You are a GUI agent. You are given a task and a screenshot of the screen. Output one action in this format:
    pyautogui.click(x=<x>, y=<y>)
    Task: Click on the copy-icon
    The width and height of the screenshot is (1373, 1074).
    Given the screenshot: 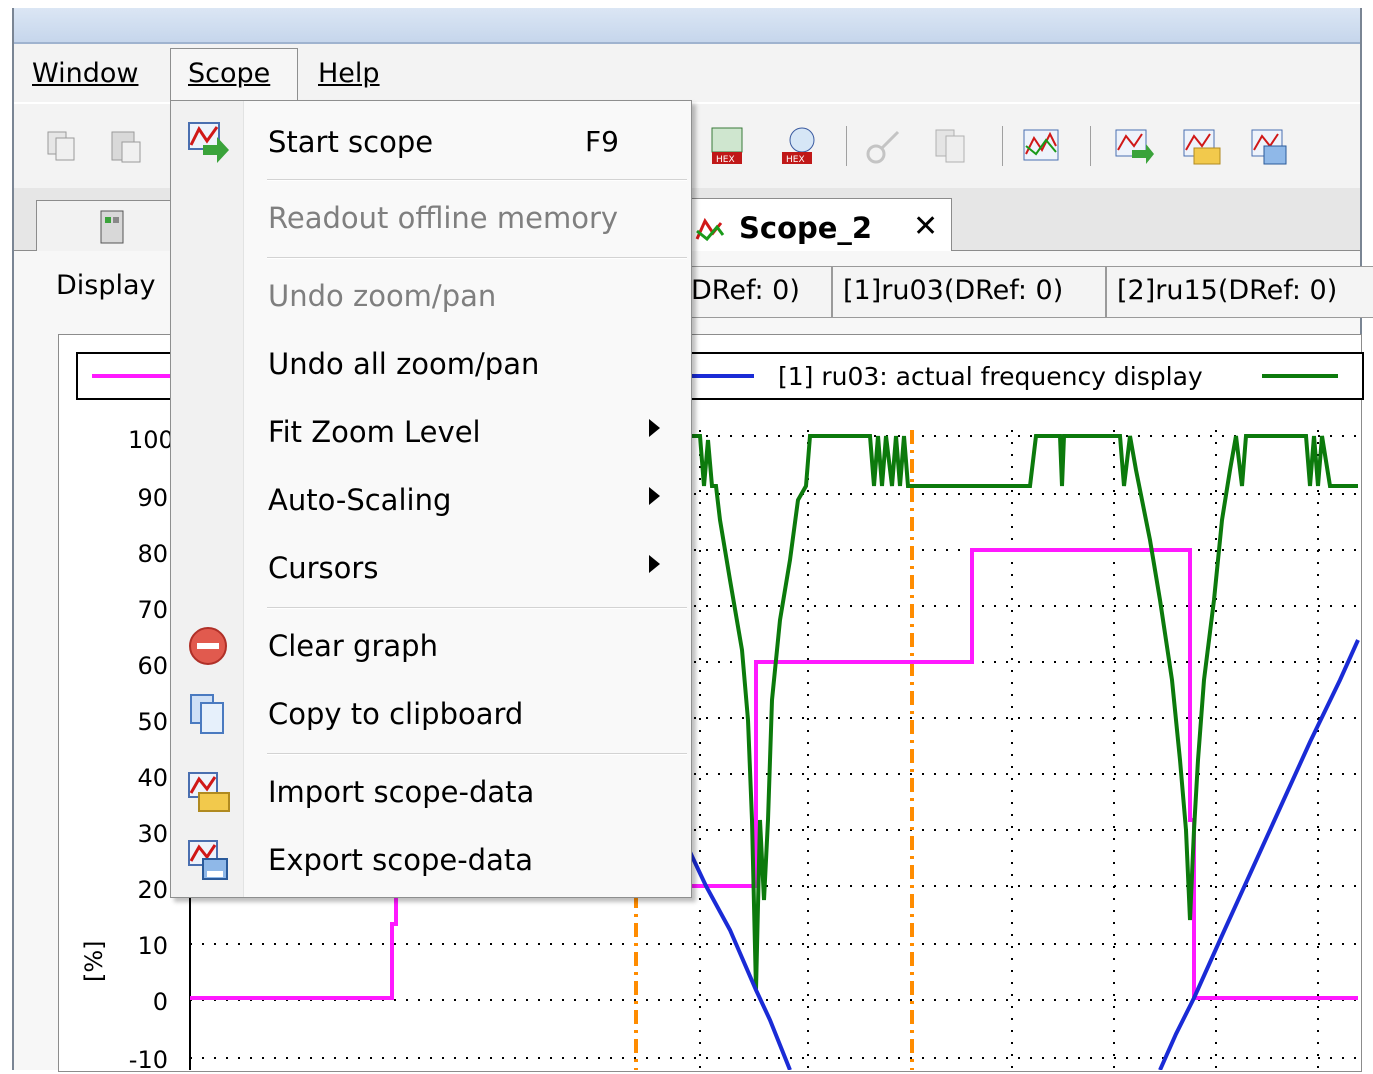 What is the action you would take?
    pyautogui.click(x=207, y=714)
    